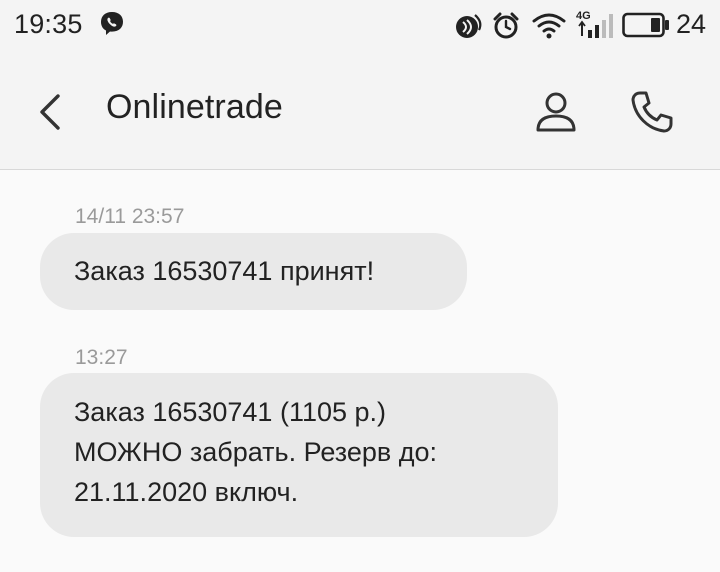  I want to click on back-button, so click(52, 112).